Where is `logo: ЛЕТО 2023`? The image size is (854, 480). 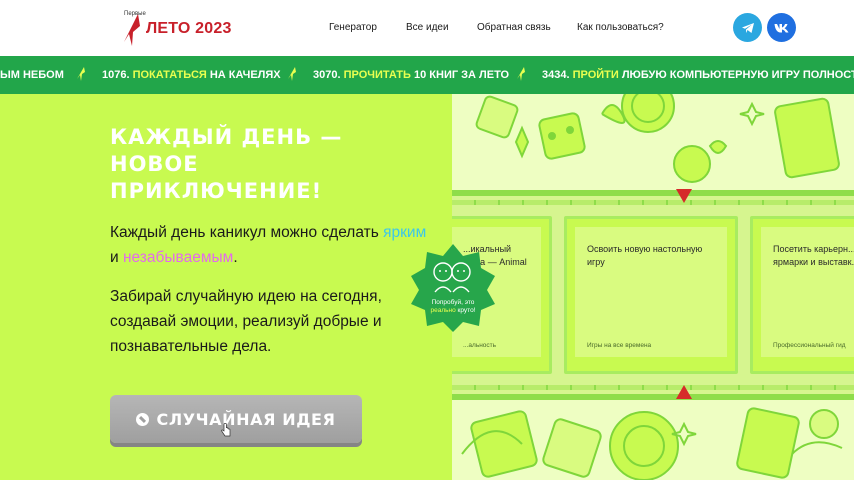
logo: ЛЕТО 2023 is located at coordinates (176, 29).